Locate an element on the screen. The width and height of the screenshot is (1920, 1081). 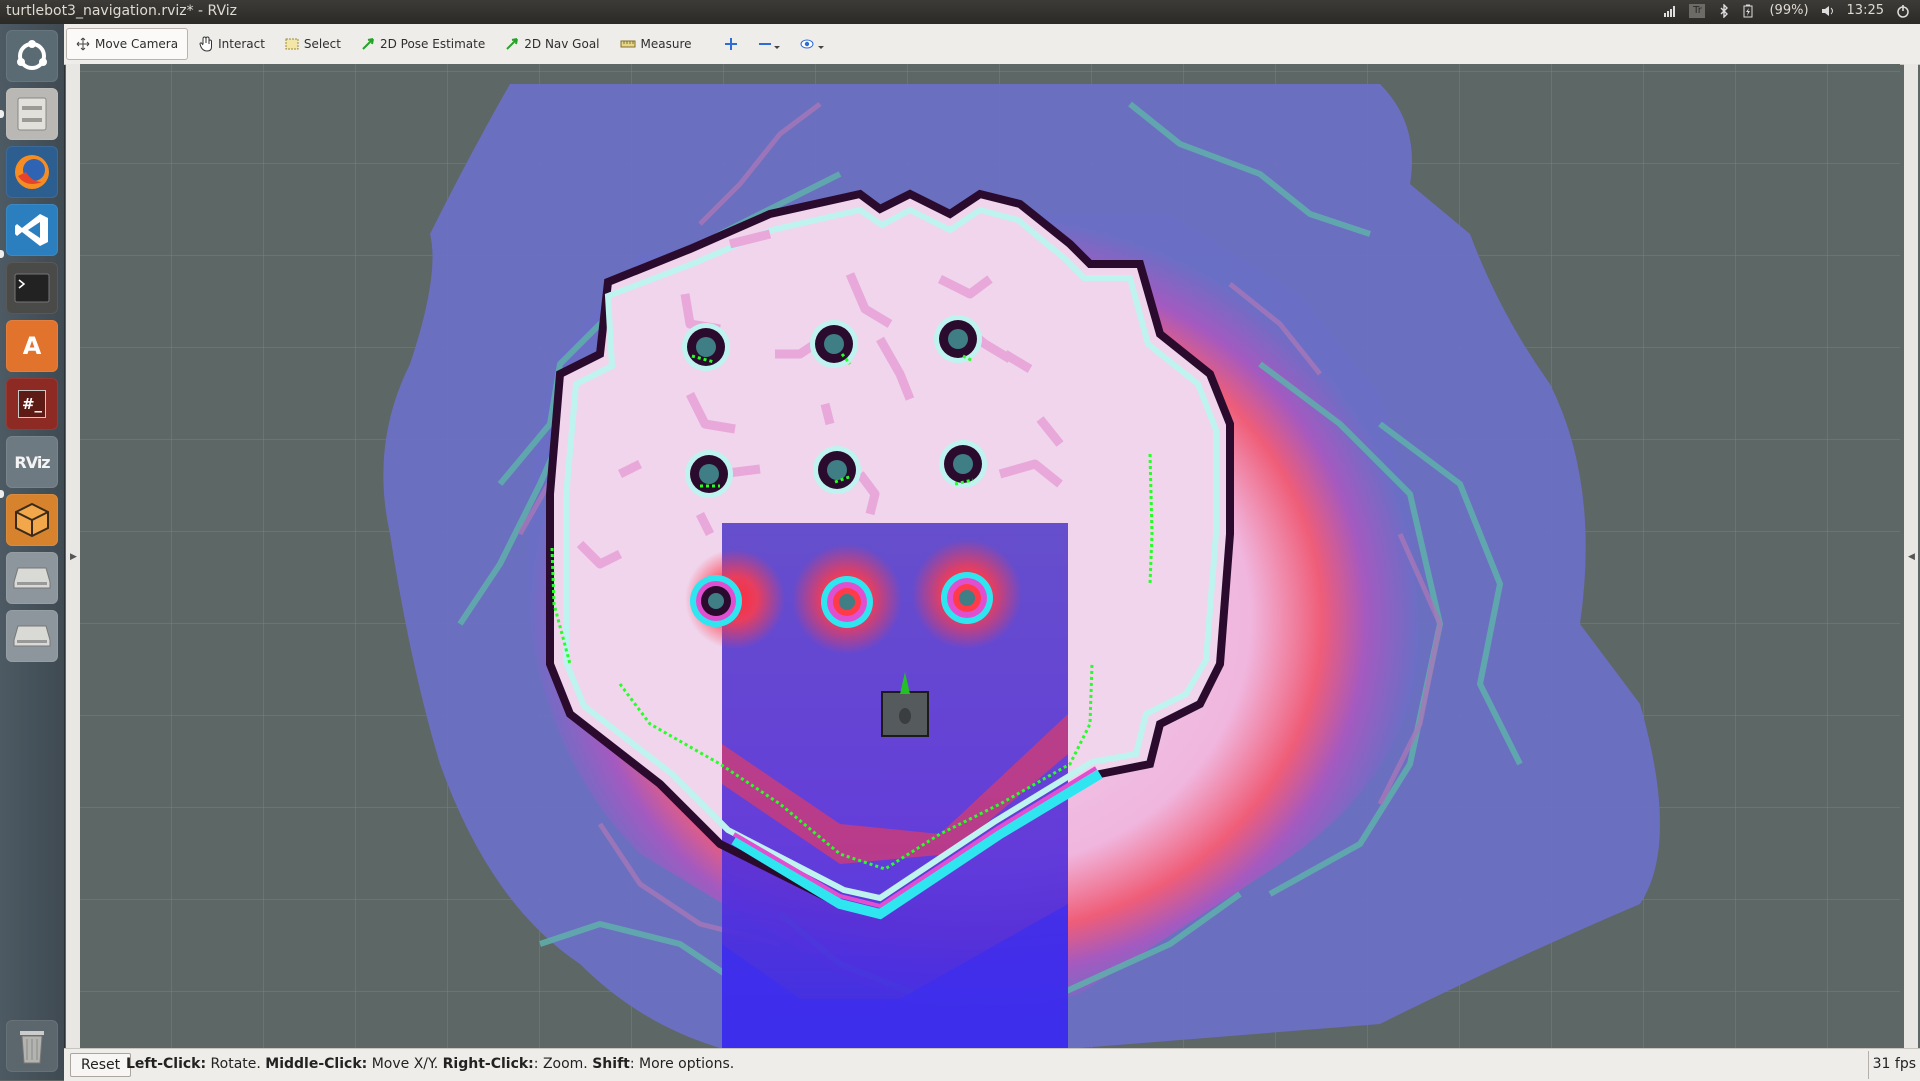
select-tool: Select is located at coordinates (313, 44).